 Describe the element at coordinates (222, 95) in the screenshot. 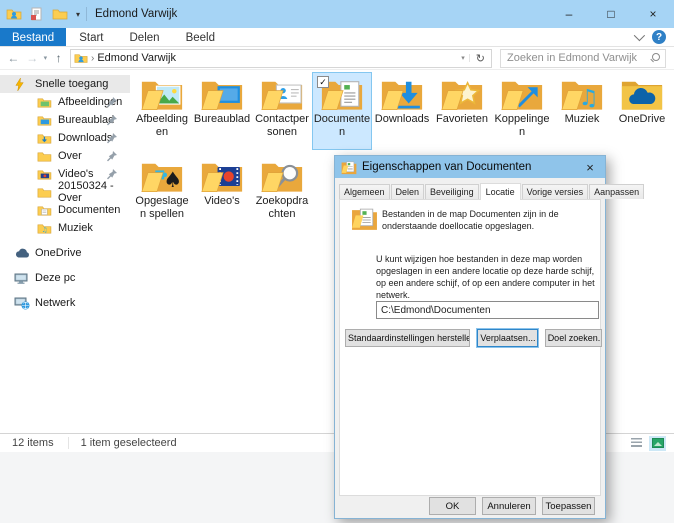

I see `desktop-folder-icon` at that location.